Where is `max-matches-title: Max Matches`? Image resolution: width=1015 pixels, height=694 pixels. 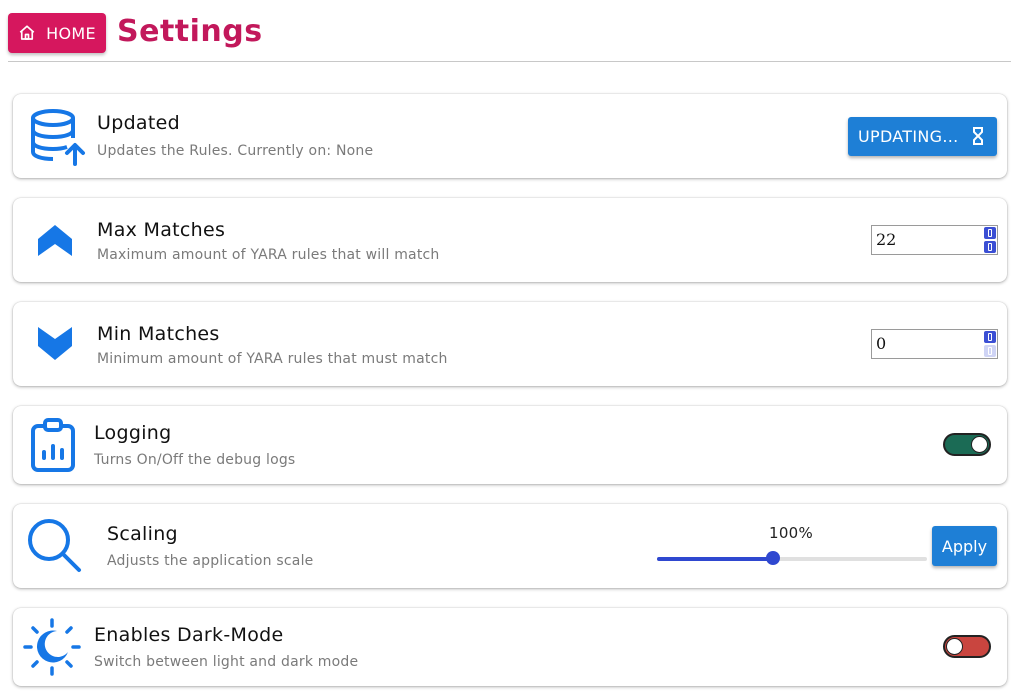 max-matches-title: Max Matches is located at coordinates (161, 230).